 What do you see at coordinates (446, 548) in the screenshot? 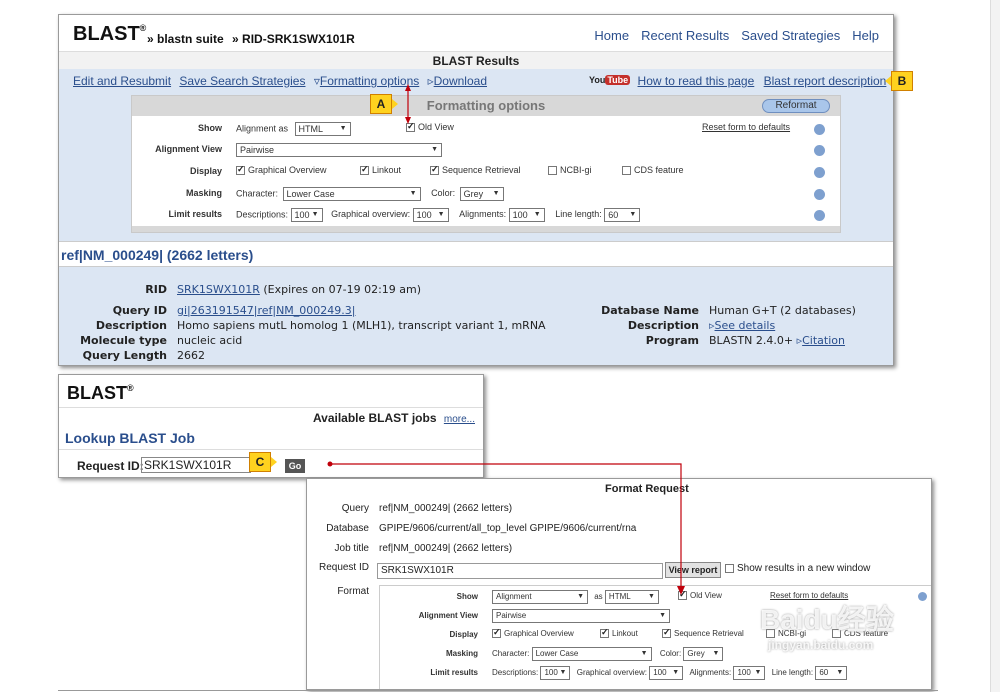
I see `job-title-value: ref|NM_000249| (2662 letters)` at bounding box center [446, 548].